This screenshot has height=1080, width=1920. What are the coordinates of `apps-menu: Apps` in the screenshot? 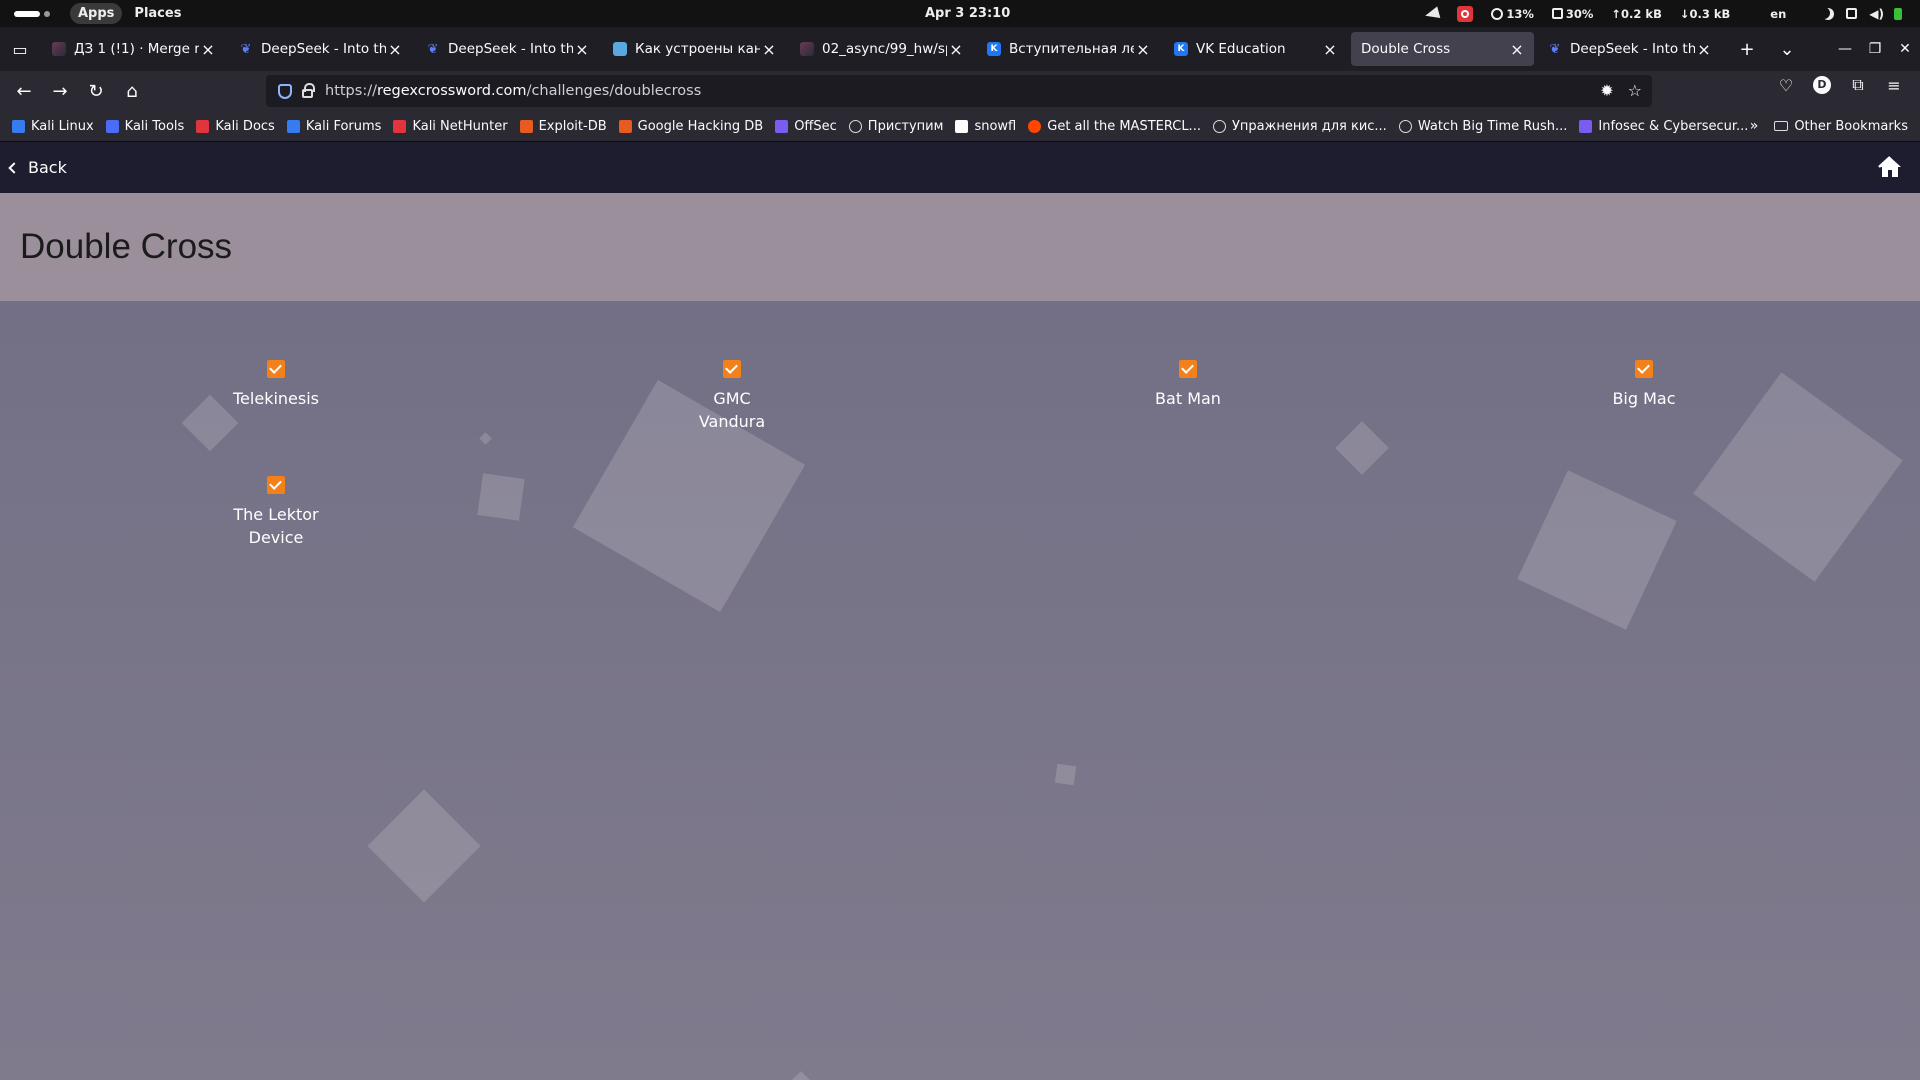 It's located at (96, 13).